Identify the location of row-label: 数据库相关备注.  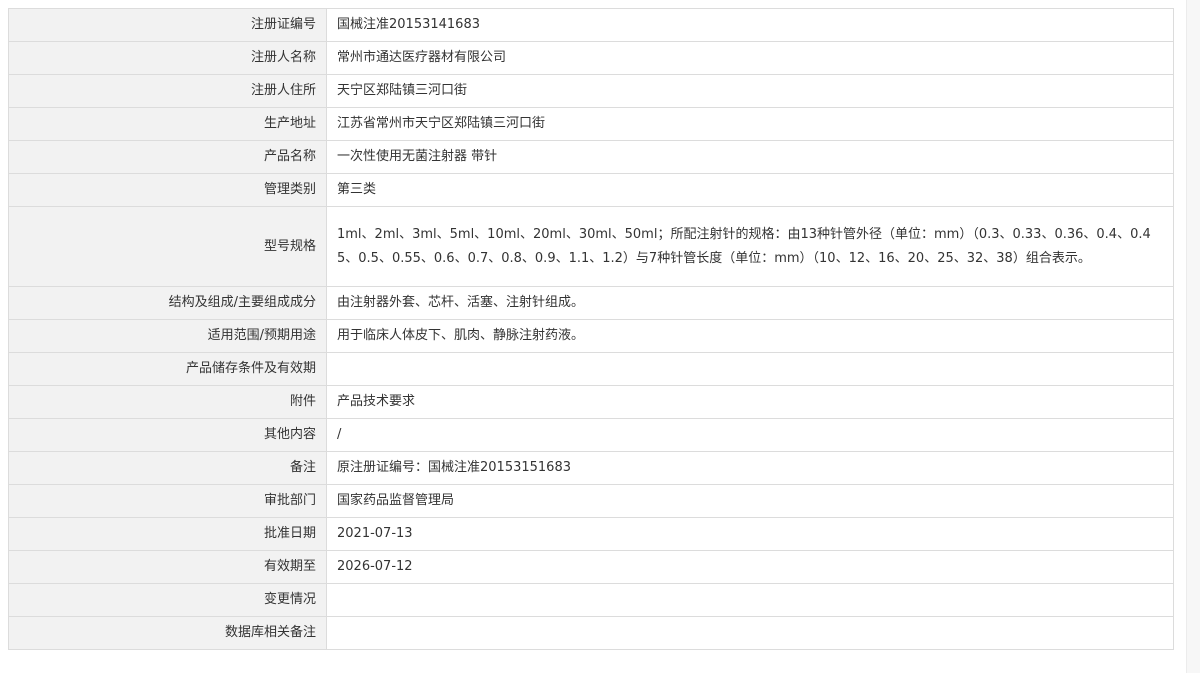
(167, 633).